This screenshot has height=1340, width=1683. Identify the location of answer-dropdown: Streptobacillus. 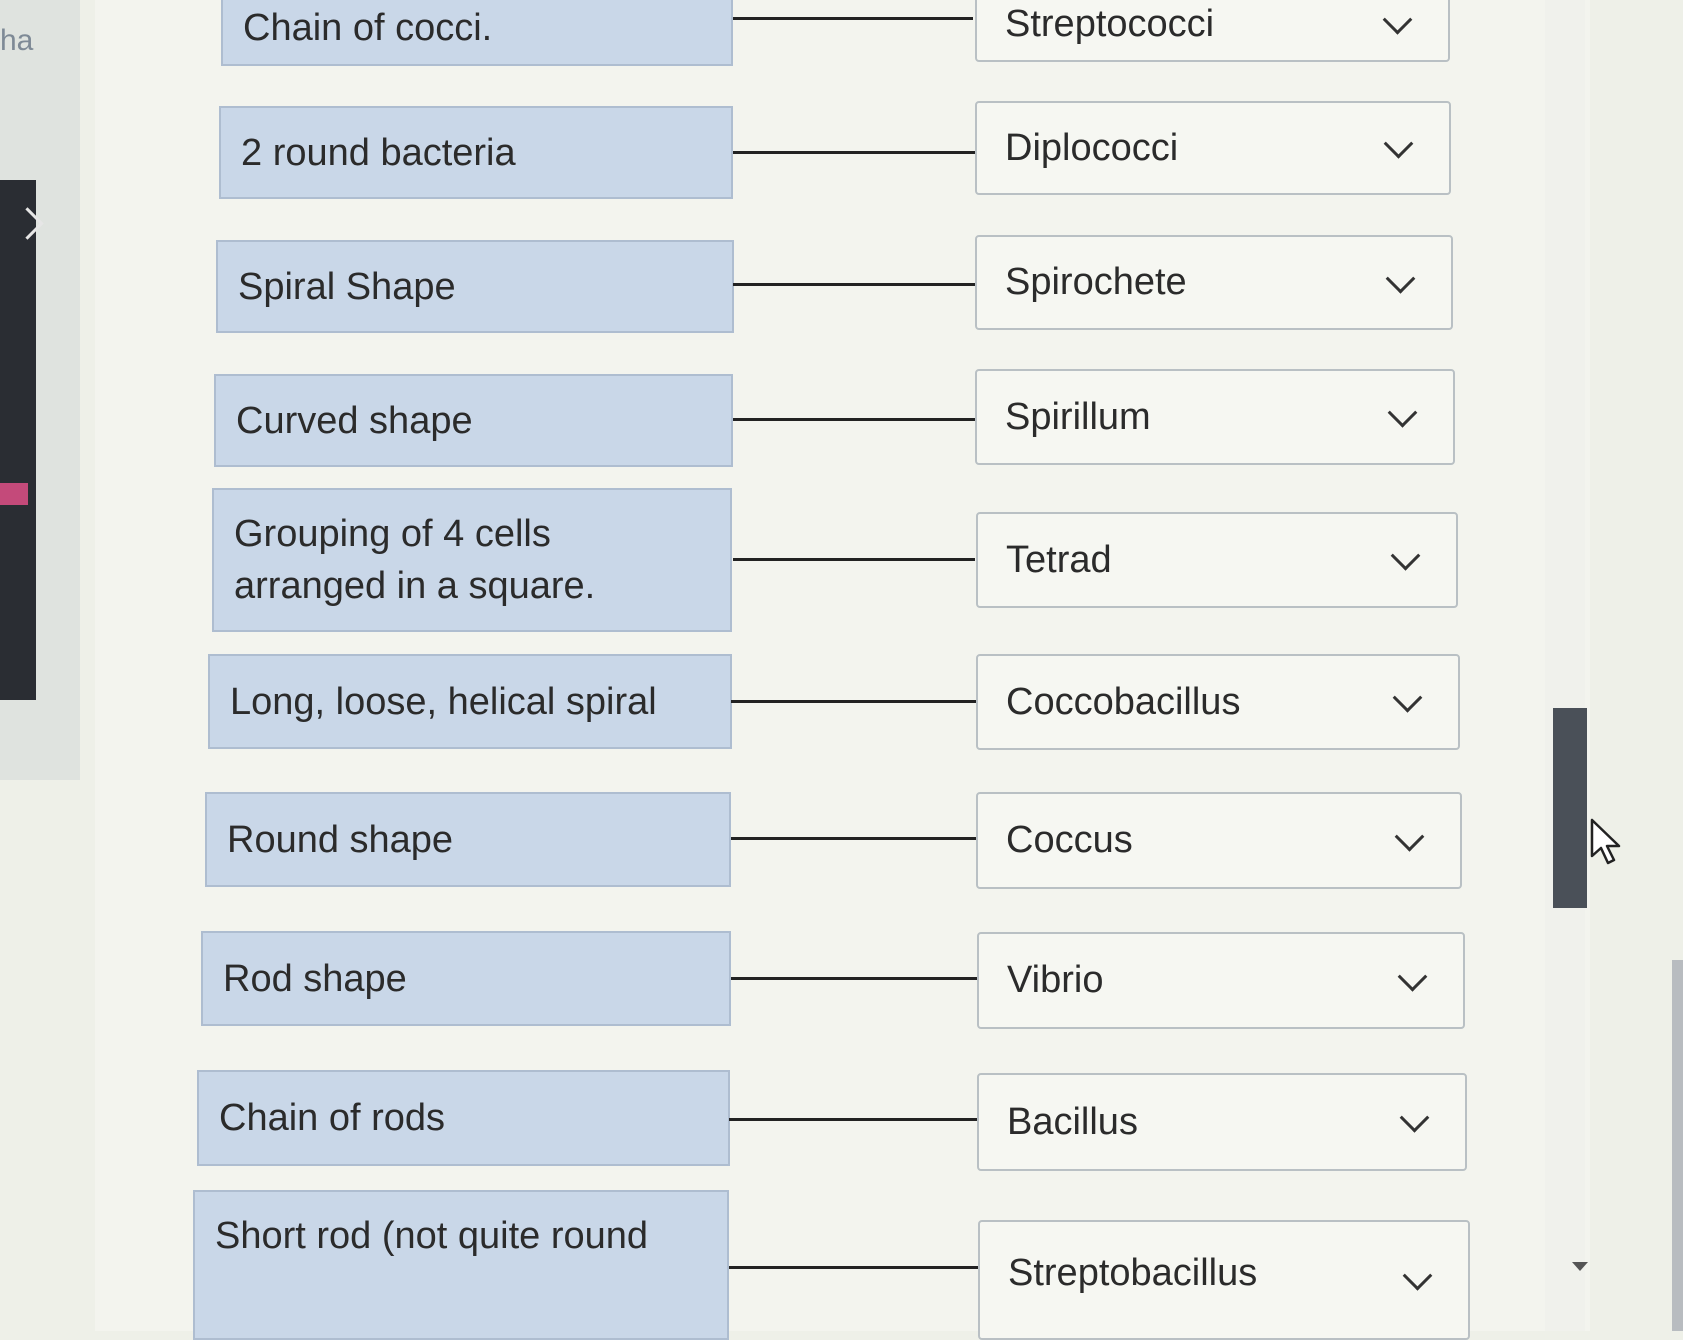
(1224, 1280).